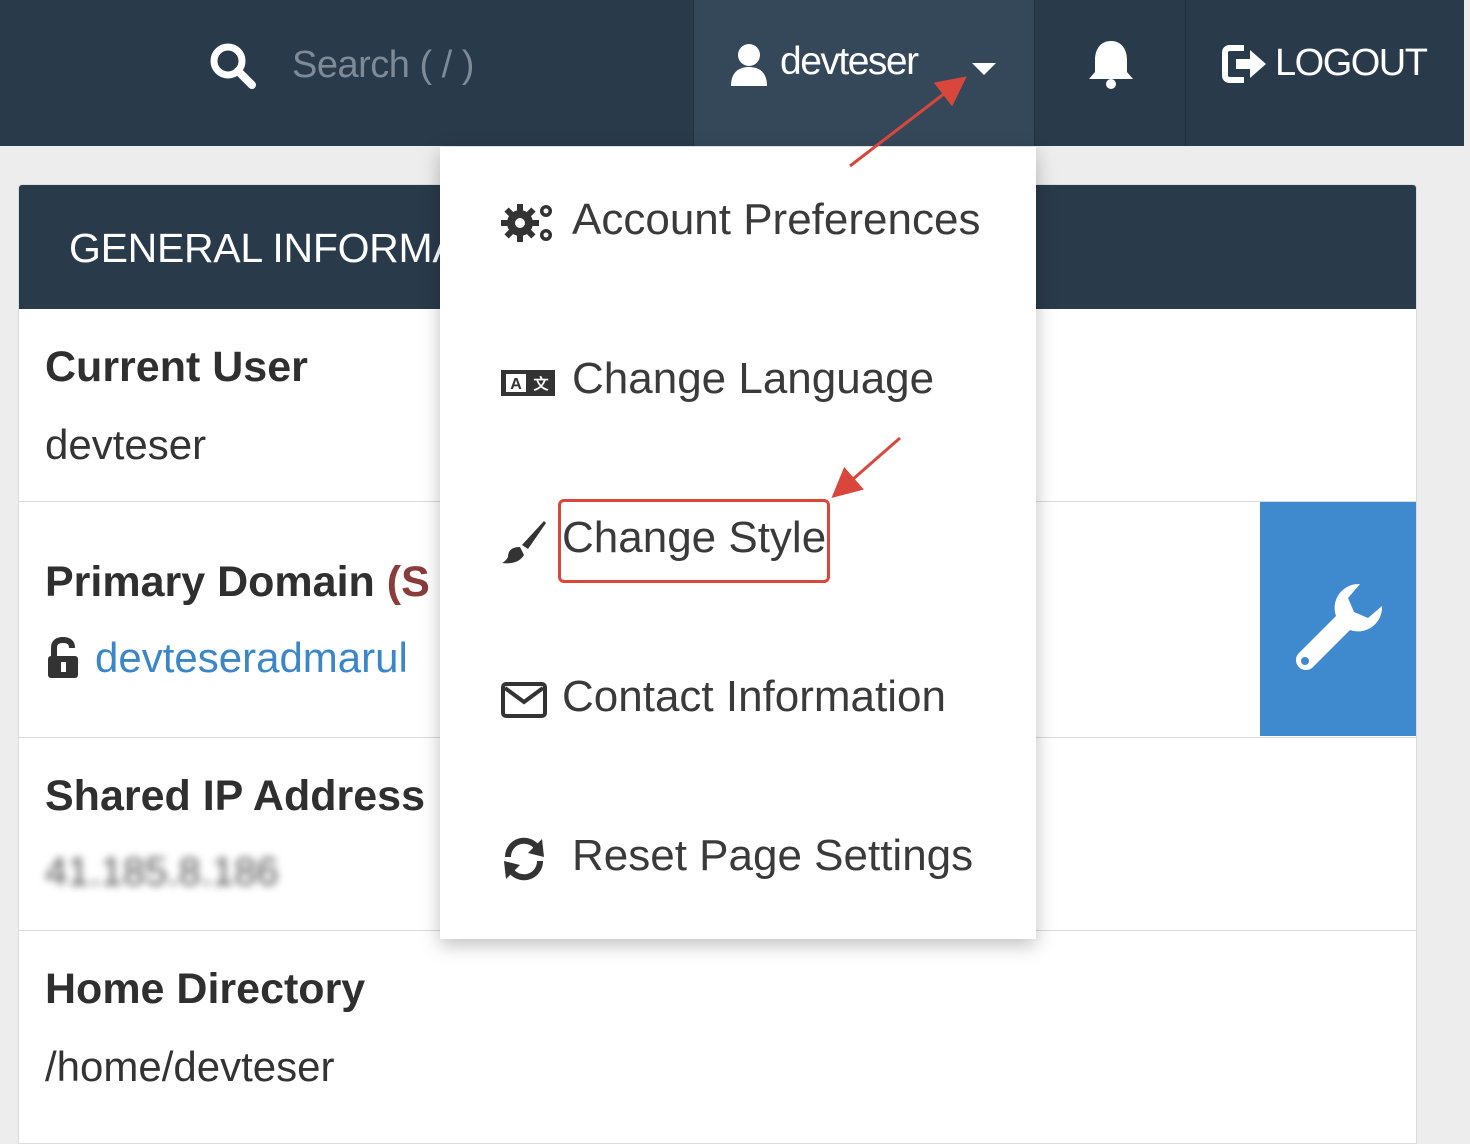  I want to click on shared-ip-value: 41.185.8.186, so click(162, 872).